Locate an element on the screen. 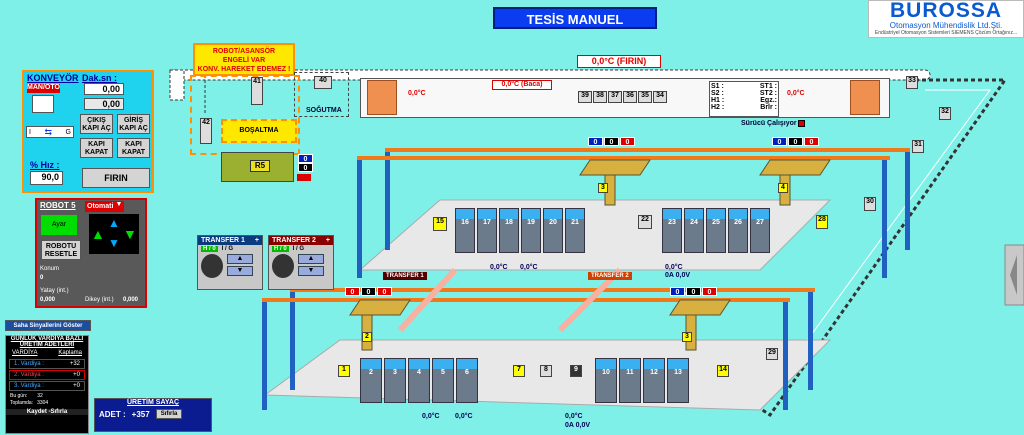  station-9: 9 is located at coordinates (576, 371).